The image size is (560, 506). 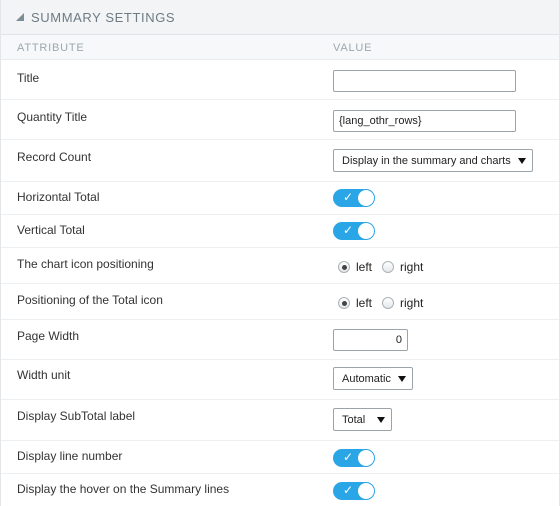 What do you see at coordinates (123, 489) in the screenshot?
I see `setting-label: Display the hover on the Summary lines` at bounding box center [123, 489].